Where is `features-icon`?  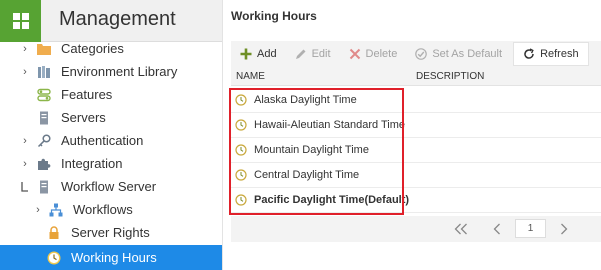 features-icon is located at coordinates (44, 95).